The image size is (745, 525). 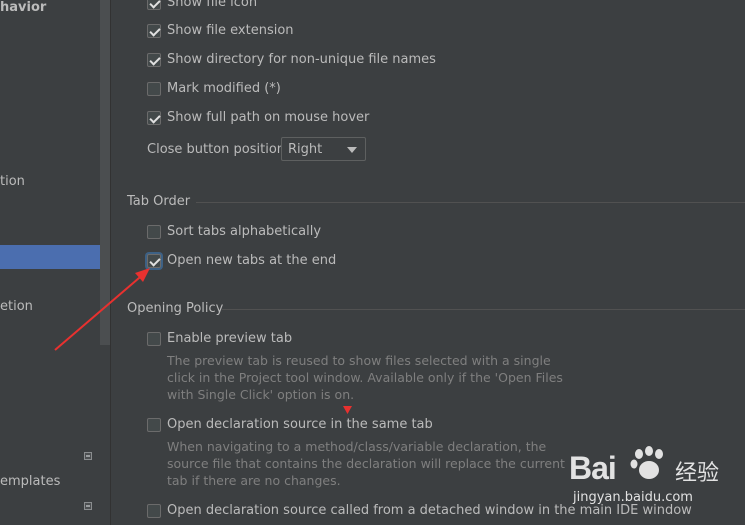 What do you see at coordinates (244, 231) in the screenshot?
I see `option-label: Sort tabs alphabetically` at bounding box center [244, 231].